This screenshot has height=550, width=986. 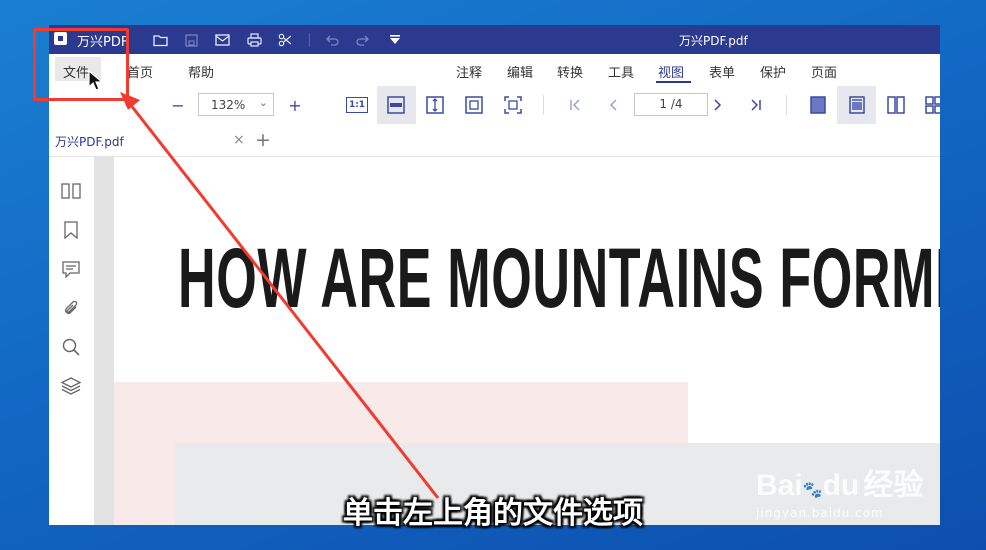 What do you see at coordinates (841, 485) in the screenshot?
I see `watermark-brand-2: du` at bounding box center [841, 485].